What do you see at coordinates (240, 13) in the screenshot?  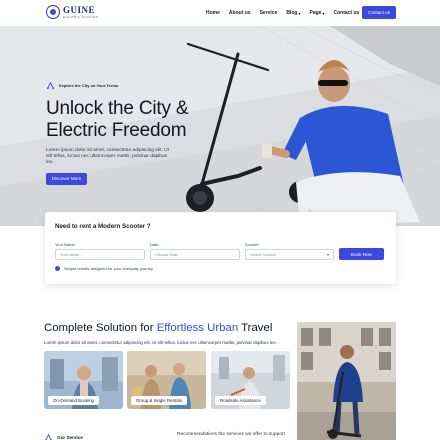 I see `menu-item-about: About us` at bounding box center [240, 13].